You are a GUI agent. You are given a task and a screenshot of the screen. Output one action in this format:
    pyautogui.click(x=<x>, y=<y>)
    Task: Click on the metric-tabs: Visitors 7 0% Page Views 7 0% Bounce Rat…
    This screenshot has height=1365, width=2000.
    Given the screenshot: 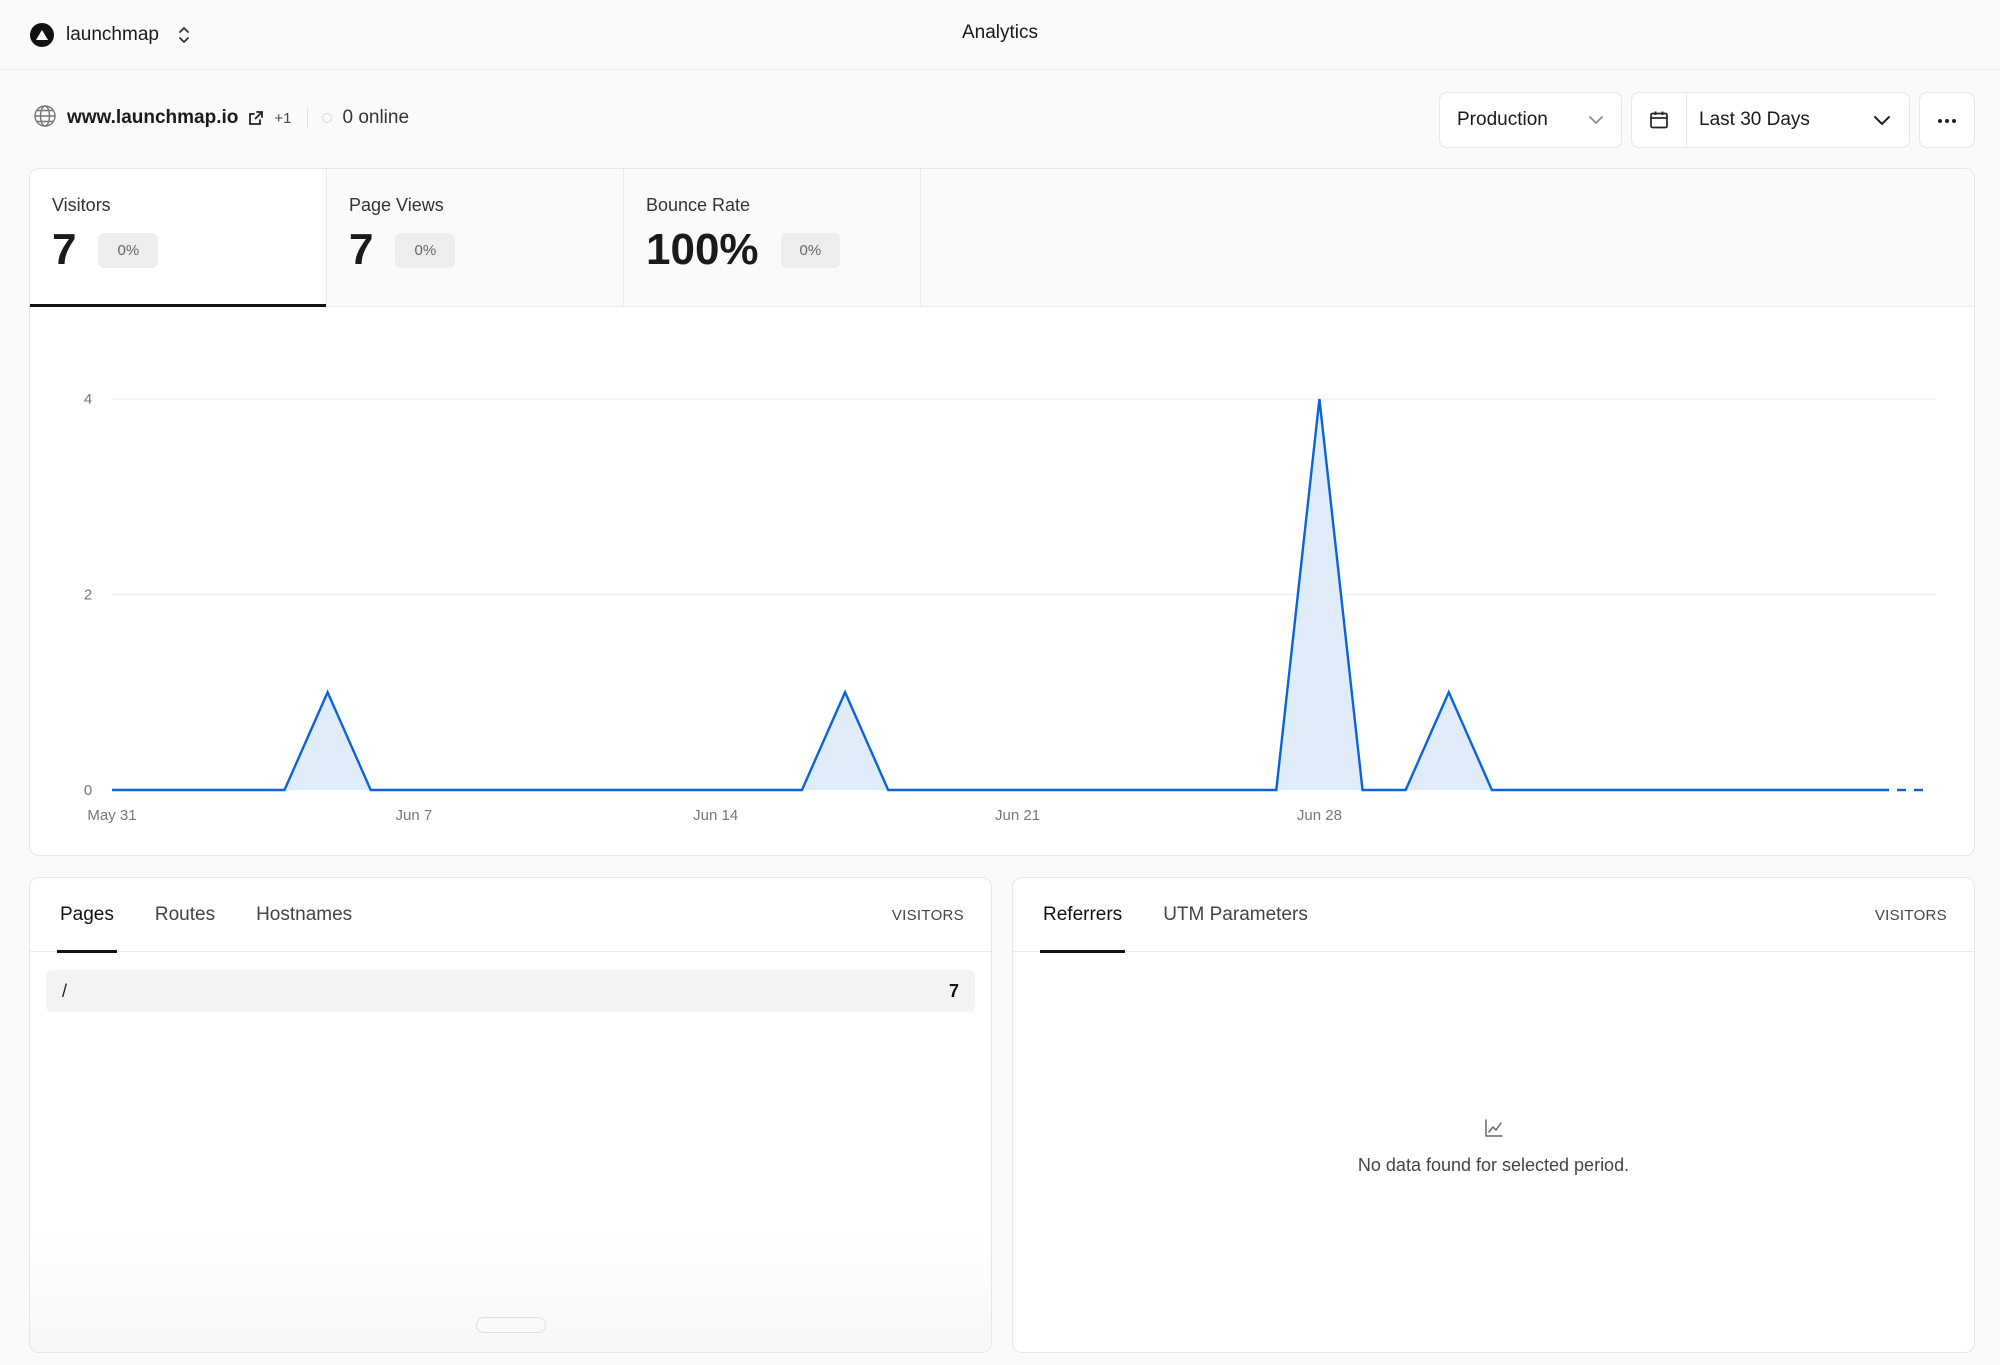 What is the action you would take?
    pyautogui.click(x=1002, y=238)
    